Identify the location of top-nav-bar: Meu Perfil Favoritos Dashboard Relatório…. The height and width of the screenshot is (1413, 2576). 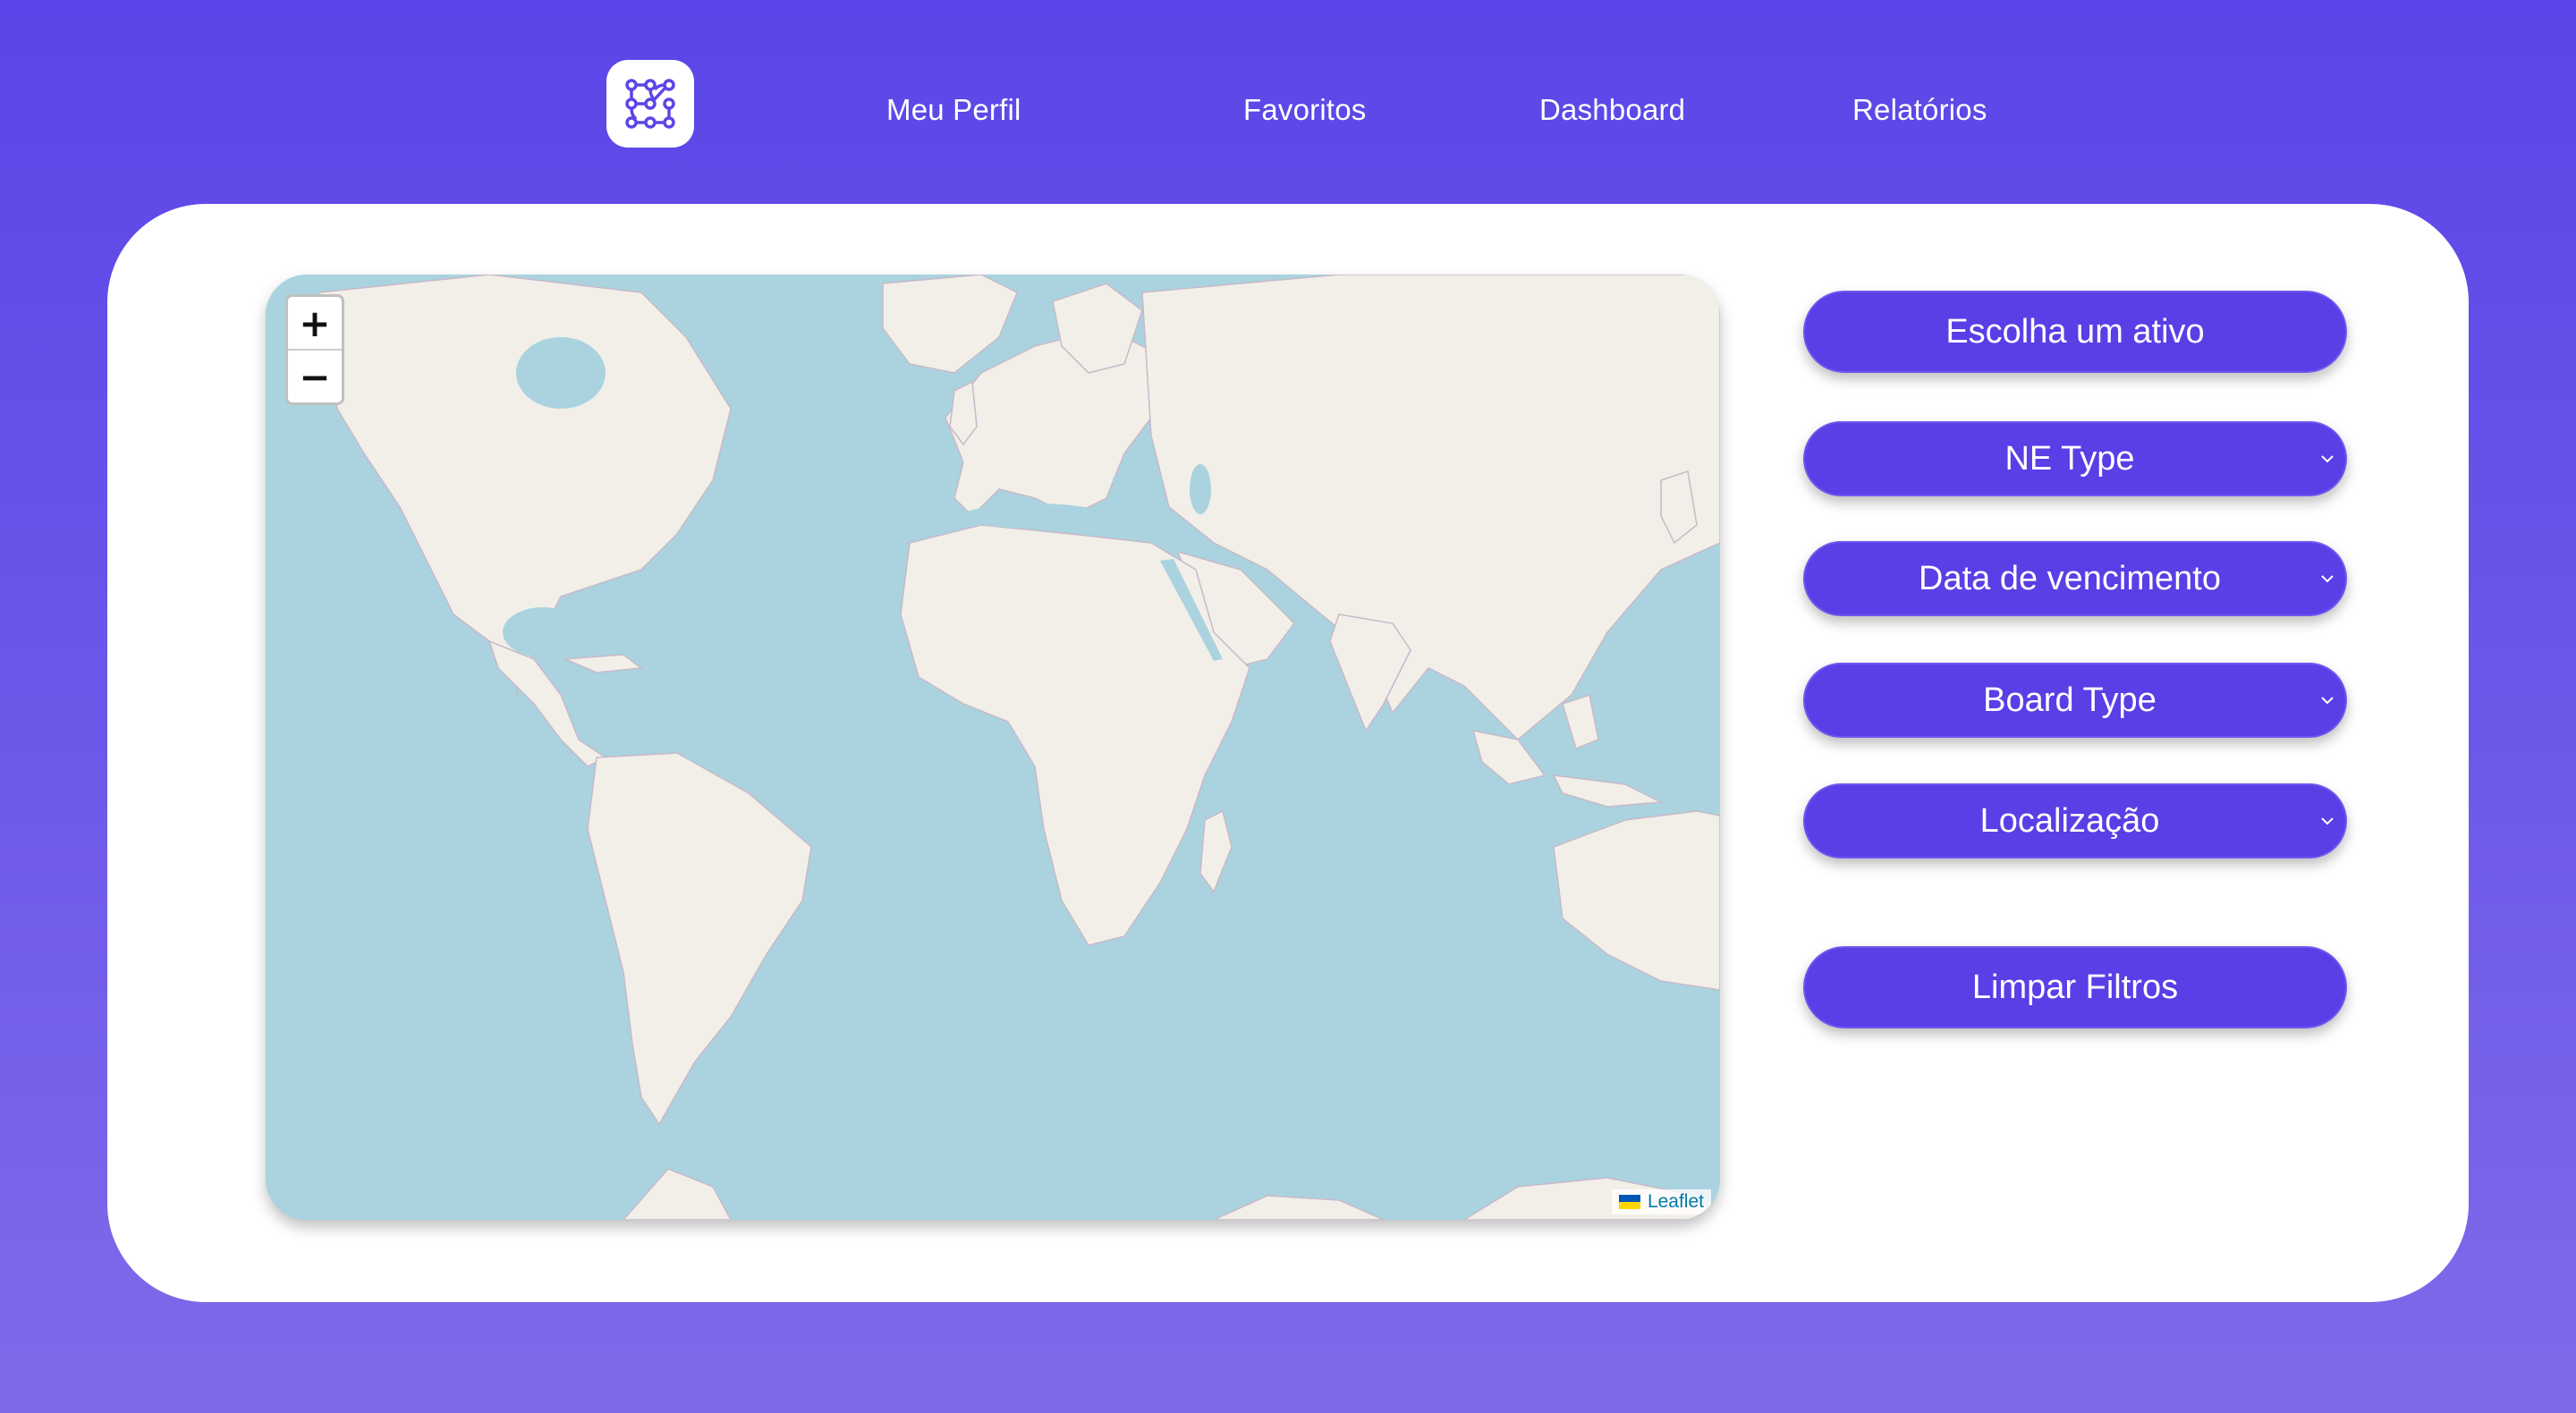
(1288, 98).